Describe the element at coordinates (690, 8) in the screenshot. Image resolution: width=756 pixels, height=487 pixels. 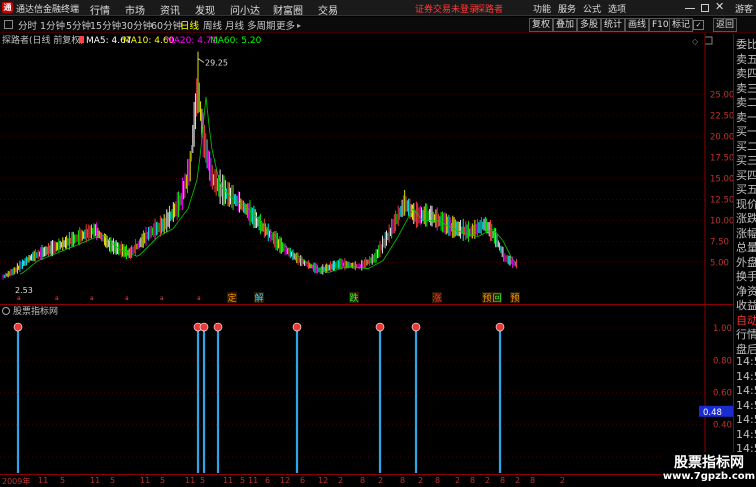
I see `minimize-icon` at that location.